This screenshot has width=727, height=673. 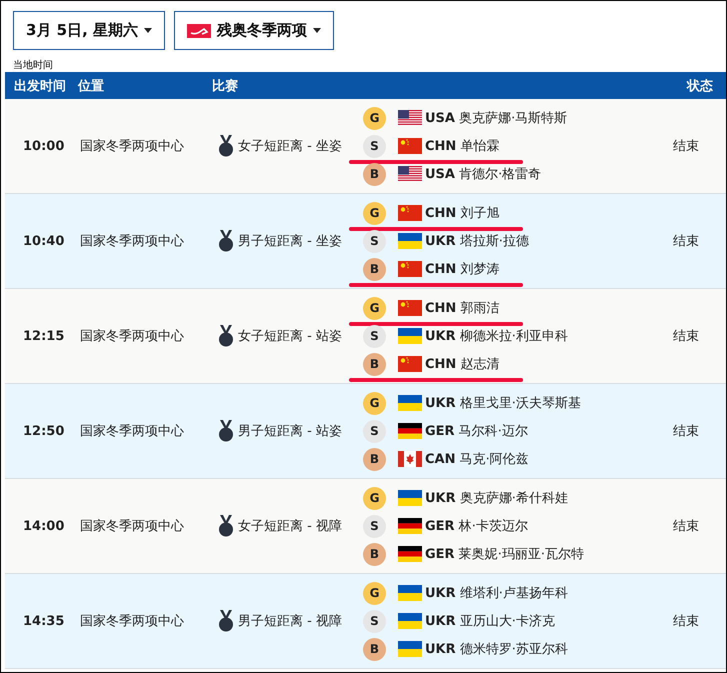 I want to click on sport-logo-icon, so click(x=199, y=31).